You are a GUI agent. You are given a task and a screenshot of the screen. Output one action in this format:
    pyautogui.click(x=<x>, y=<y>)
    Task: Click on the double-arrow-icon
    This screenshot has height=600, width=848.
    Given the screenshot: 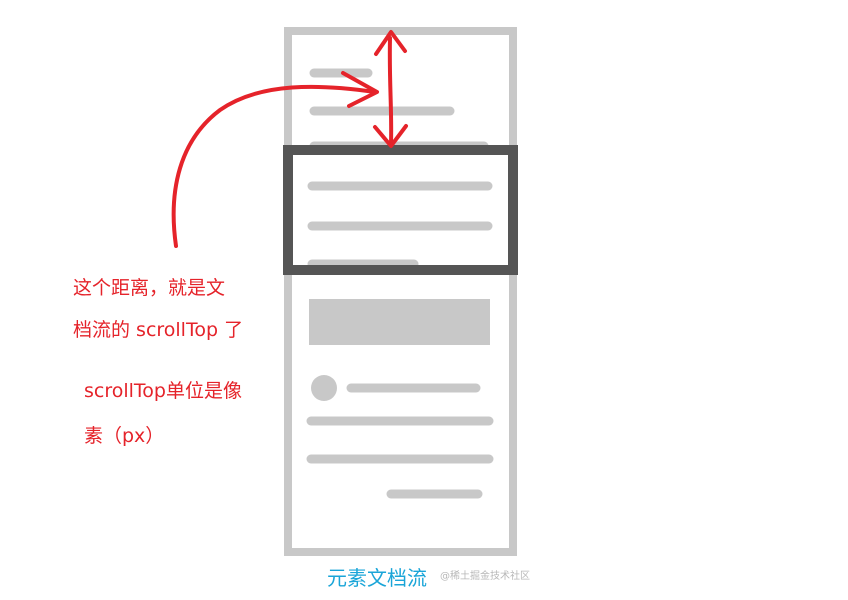 What is the action you would take?
    pyautogui.click(x=390, y=89)
    